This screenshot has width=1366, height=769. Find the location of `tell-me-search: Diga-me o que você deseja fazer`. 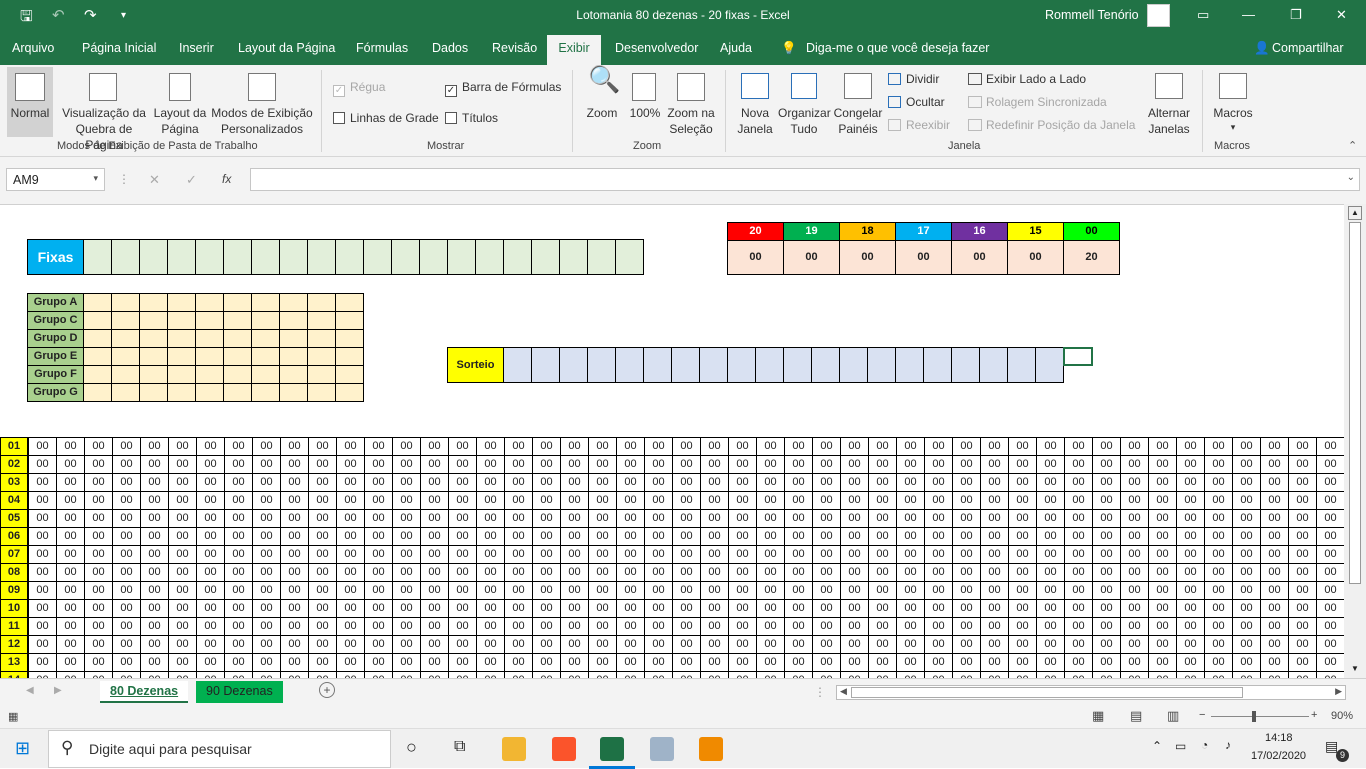

tell-me-search: Diga-me o que você deseja fazer is located at coordinates (897, 48).